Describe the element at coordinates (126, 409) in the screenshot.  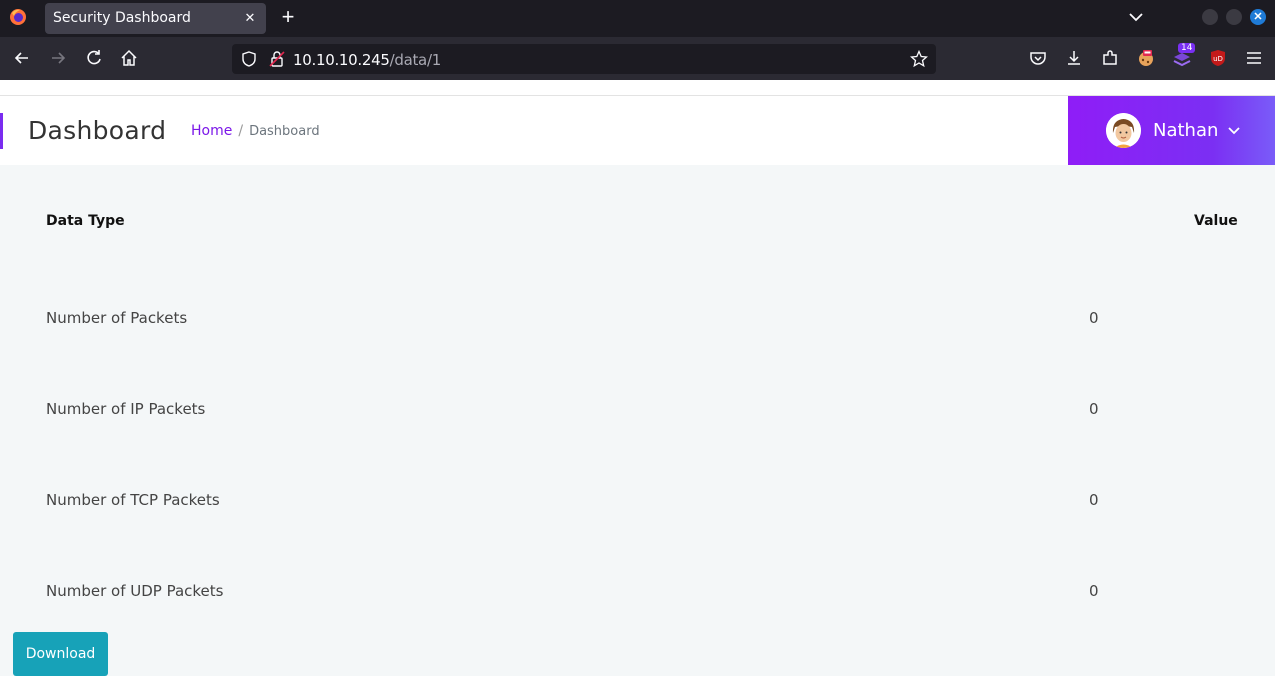
I see `table-row-label: Number of IP Packets` at that location.